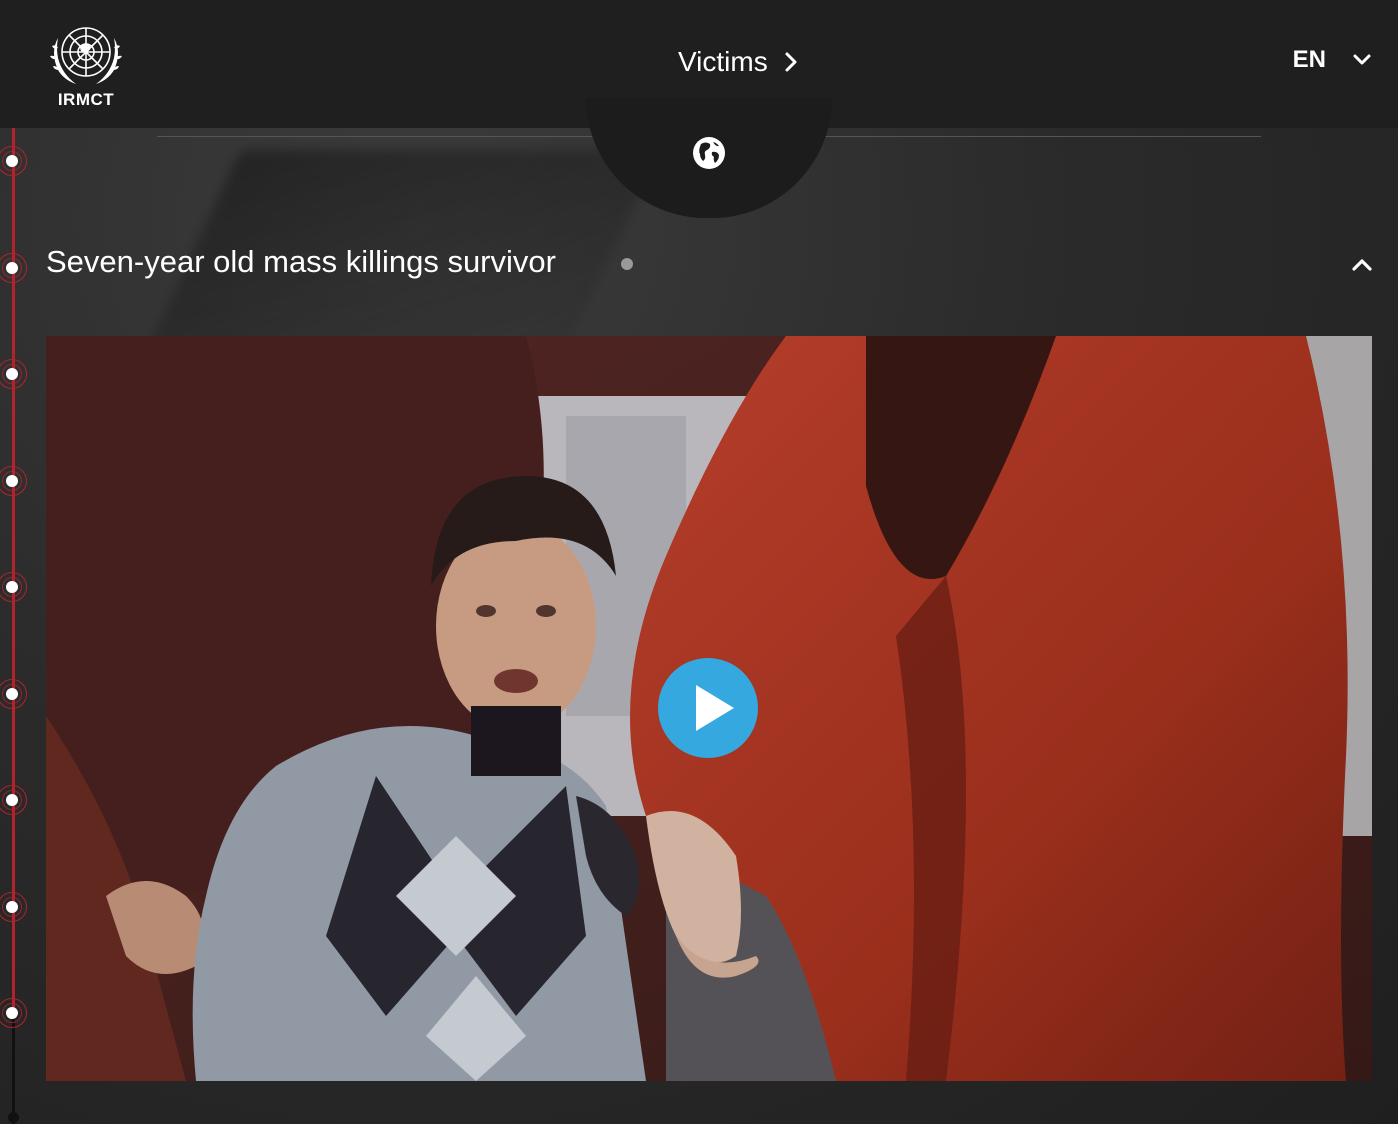 This screenshot has height=1124, width=1398. Describe the element at coordinates (1362, 264) in the screenshot. I see `chevron-up-icon` at that location.